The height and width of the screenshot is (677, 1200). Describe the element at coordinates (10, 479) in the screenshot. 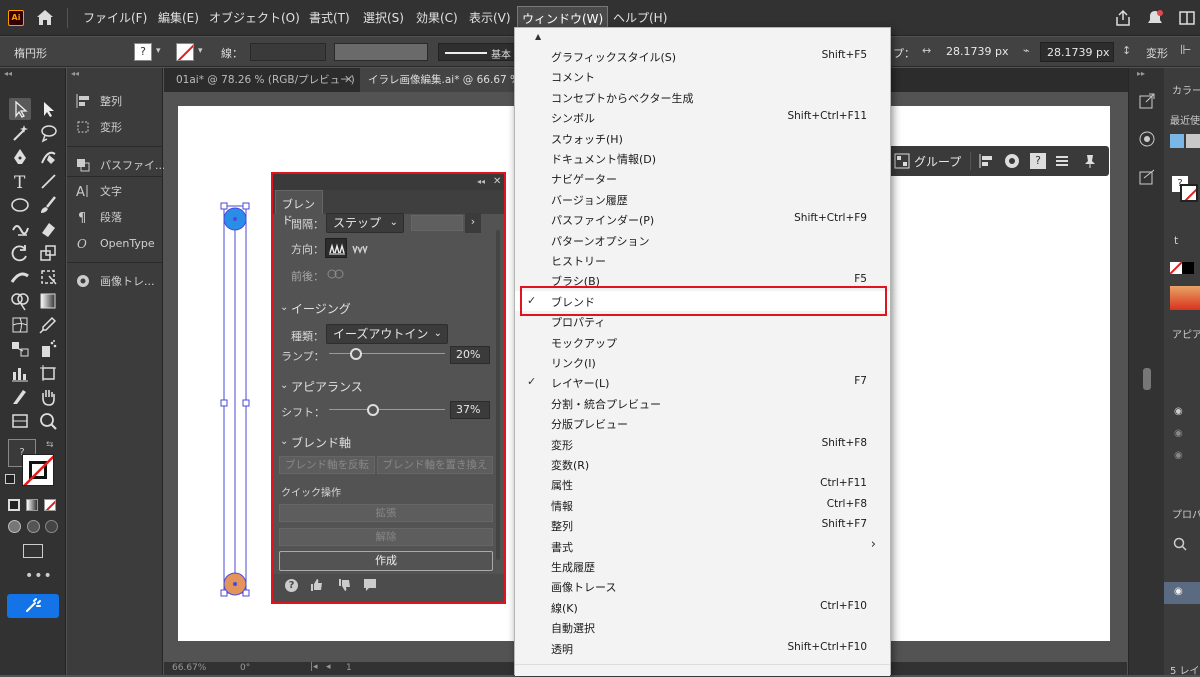

I see `default-colors-icon` at that location.